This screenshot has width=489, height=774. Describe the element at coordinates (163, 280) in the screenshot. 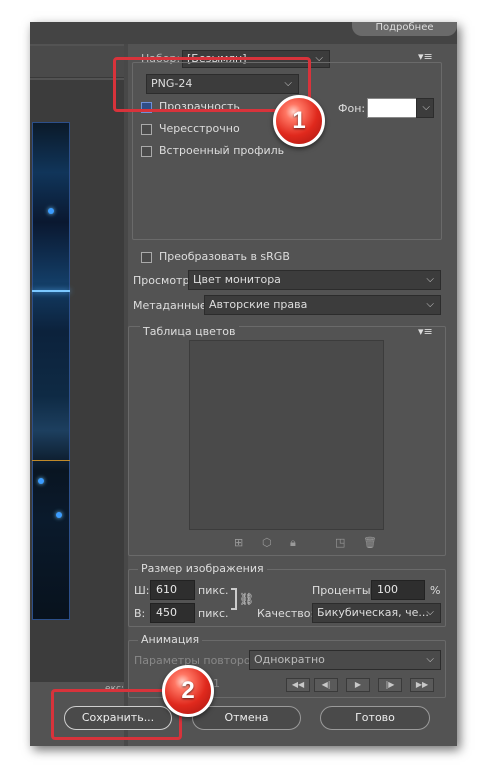

I see `preview-mode-label: Просмотр:` at that location.